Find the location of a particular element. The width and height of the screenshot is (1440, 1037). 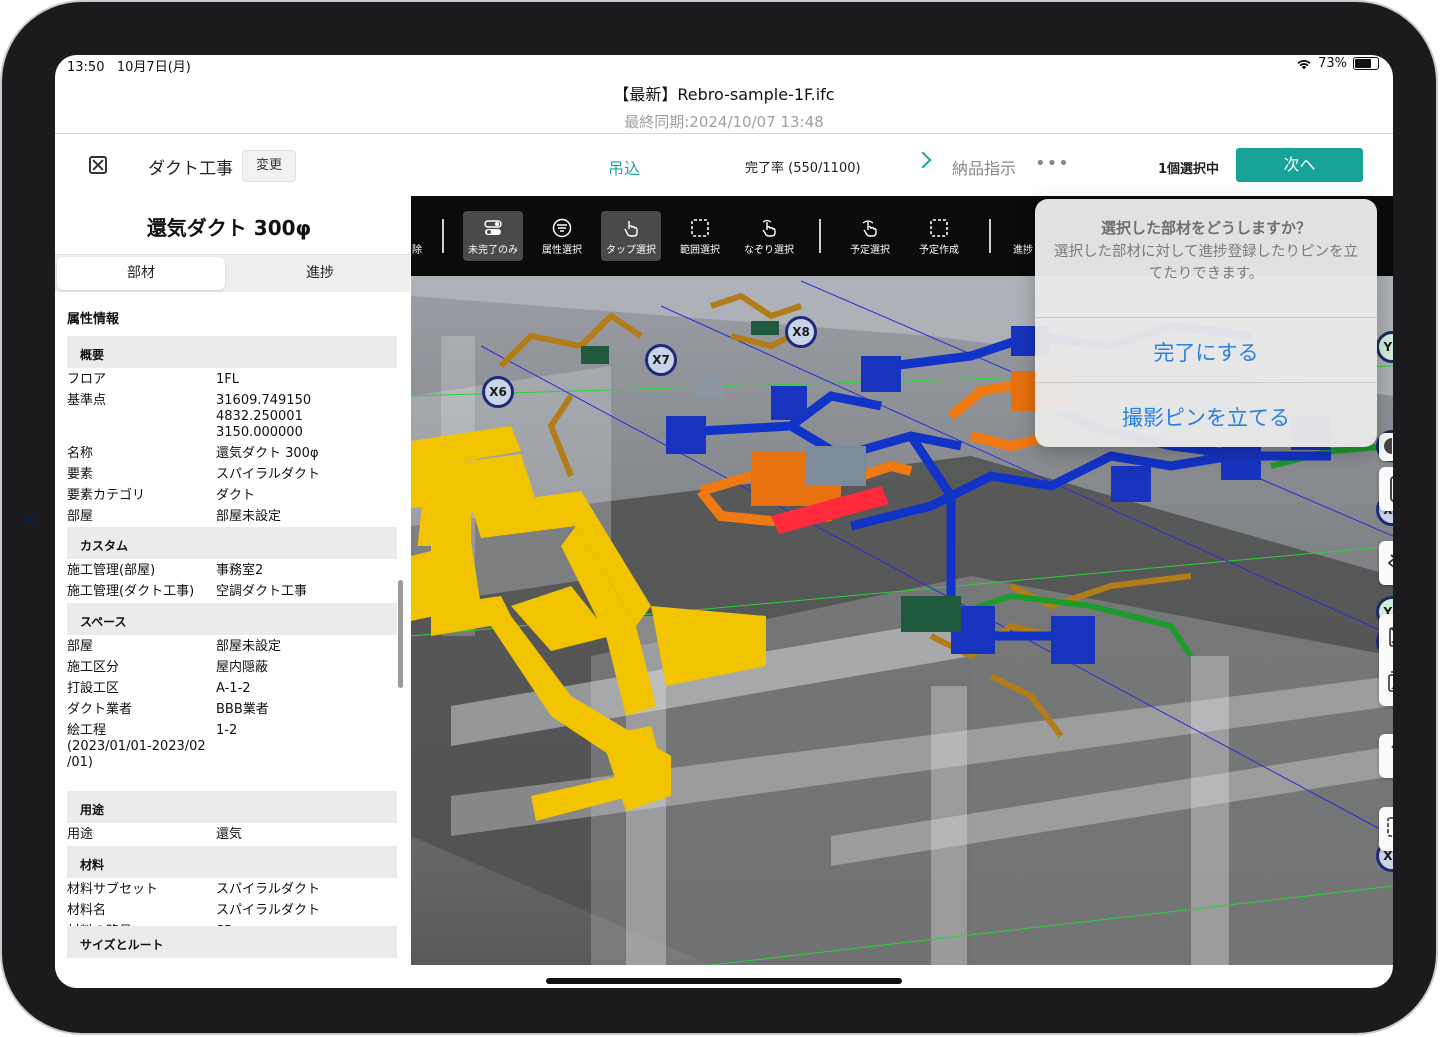

front-camera is located at coordinates (30, 520).